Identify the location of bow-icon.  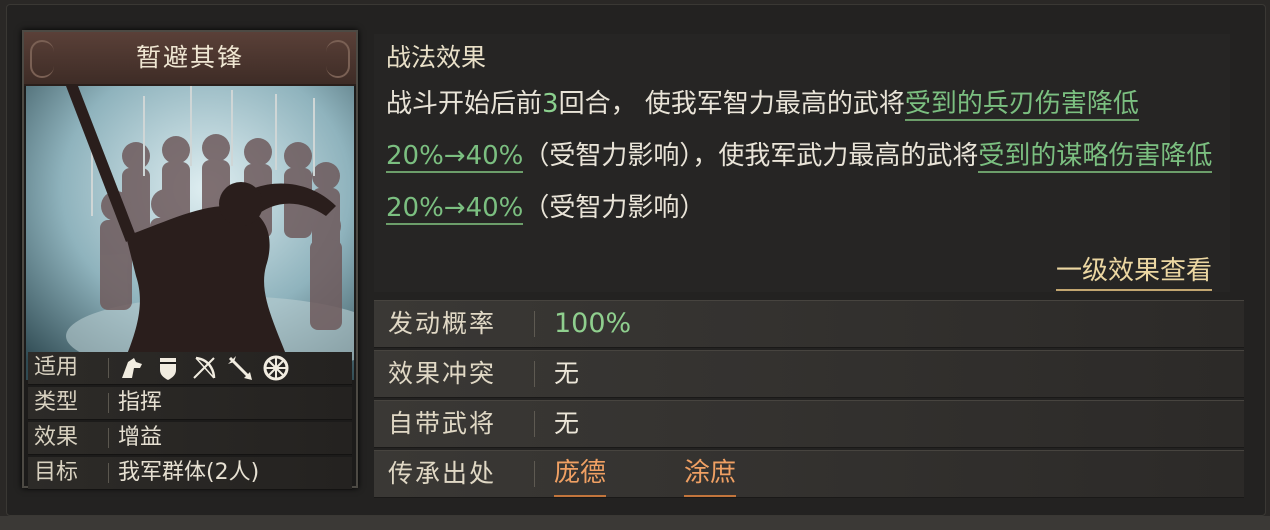
(204, 367).